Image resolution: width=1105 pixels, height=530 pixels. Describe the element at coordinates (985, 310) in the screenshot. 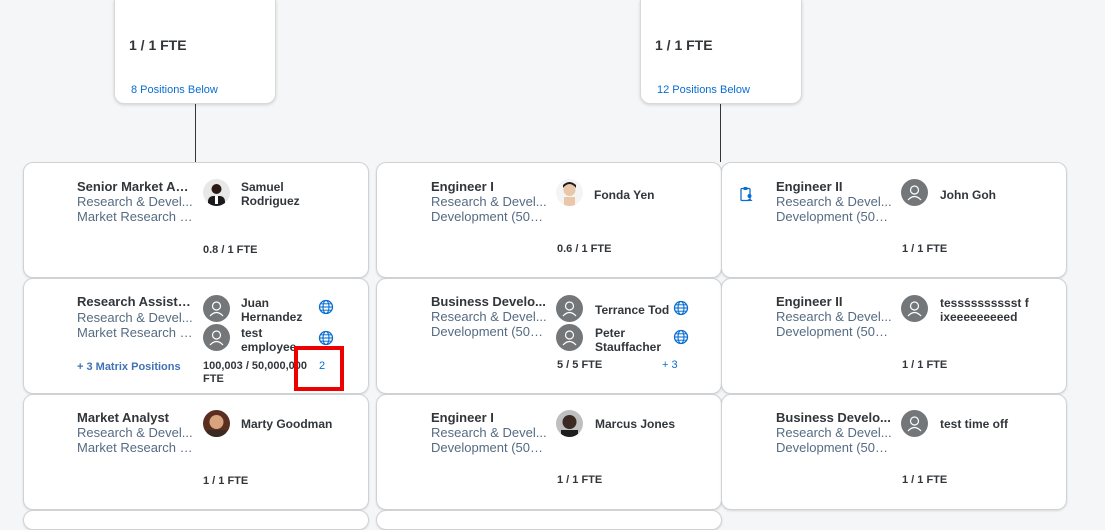

I see `employee-name: tesssssssssst fixeeeeeeeeed` at that location.